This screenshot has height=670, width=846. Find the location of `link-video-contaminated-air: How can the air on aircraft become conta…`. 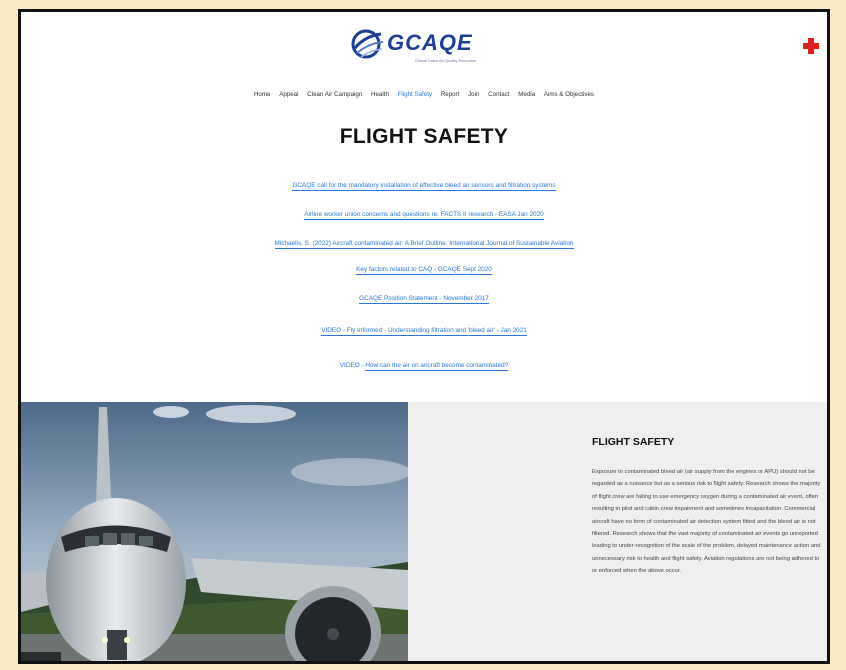

link-video-contaminated-air: How can the air on aircraft become conta… is located at coordinates (437, 366).